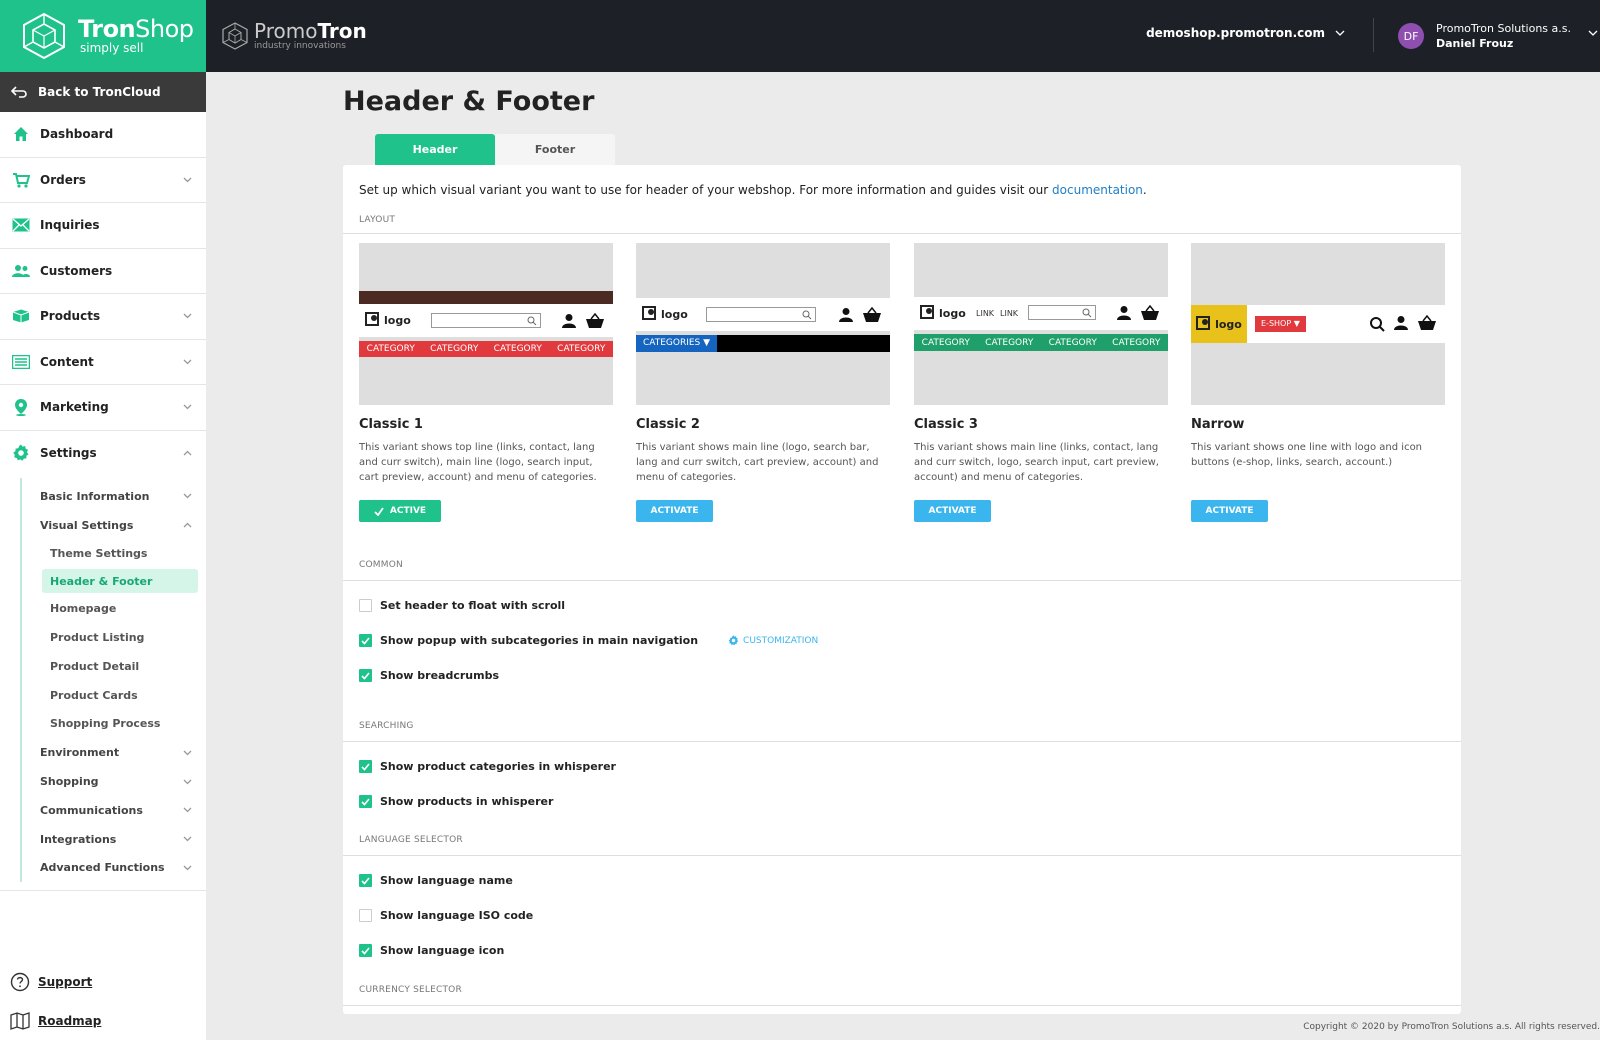 This screenshot has height=1040, width=1600. What do you see at coordinates (365, 766) in the screenshot?
I see `checkbox-categories-whisperer` at bounding box center [365, 766].